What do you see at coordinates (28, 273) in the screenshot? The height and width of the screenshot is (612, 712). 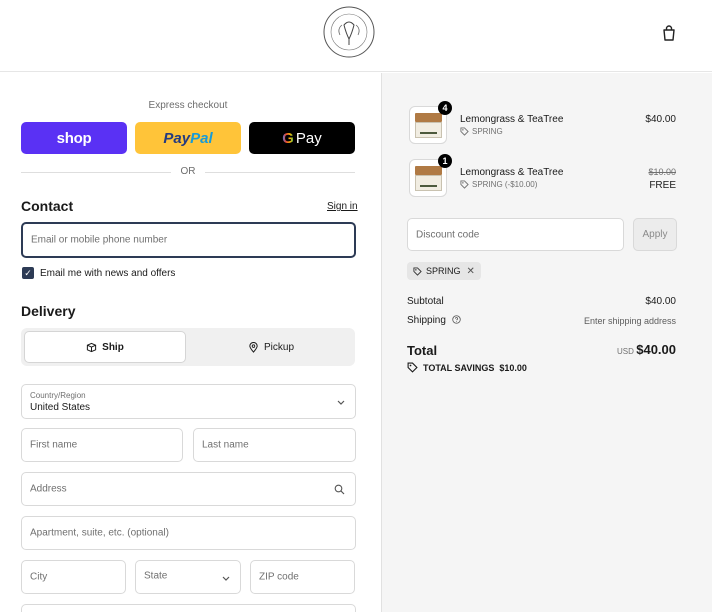 I see `newsletter-checkbox: ✓` at bounding box center [28, 273].